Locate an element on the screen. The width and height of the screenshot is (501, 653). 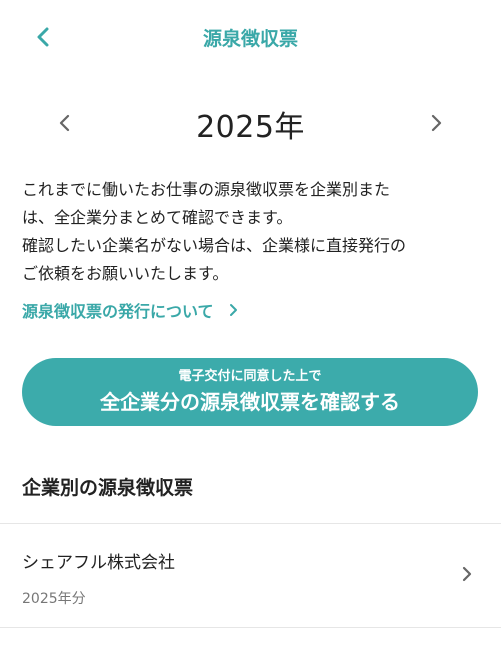
description-line: は、全企業分まとめて確認できます。 is located at coordinates (157, 217).